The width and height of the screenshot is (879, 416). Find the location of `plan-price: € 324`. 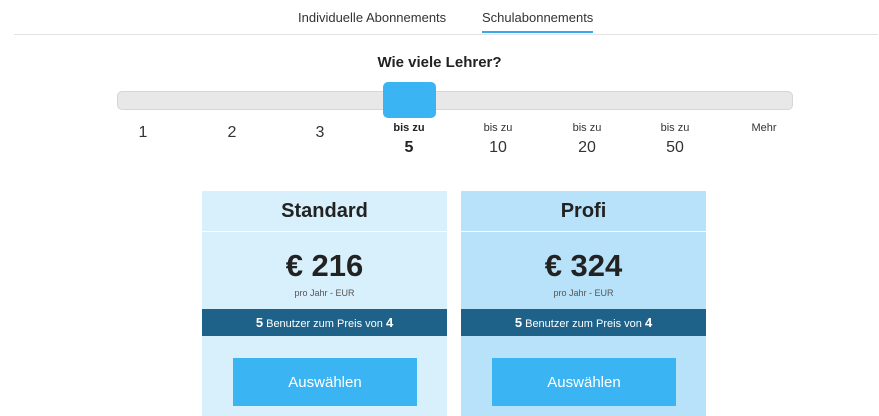

plan-price: € 324 is located at coordinates (583, 265).